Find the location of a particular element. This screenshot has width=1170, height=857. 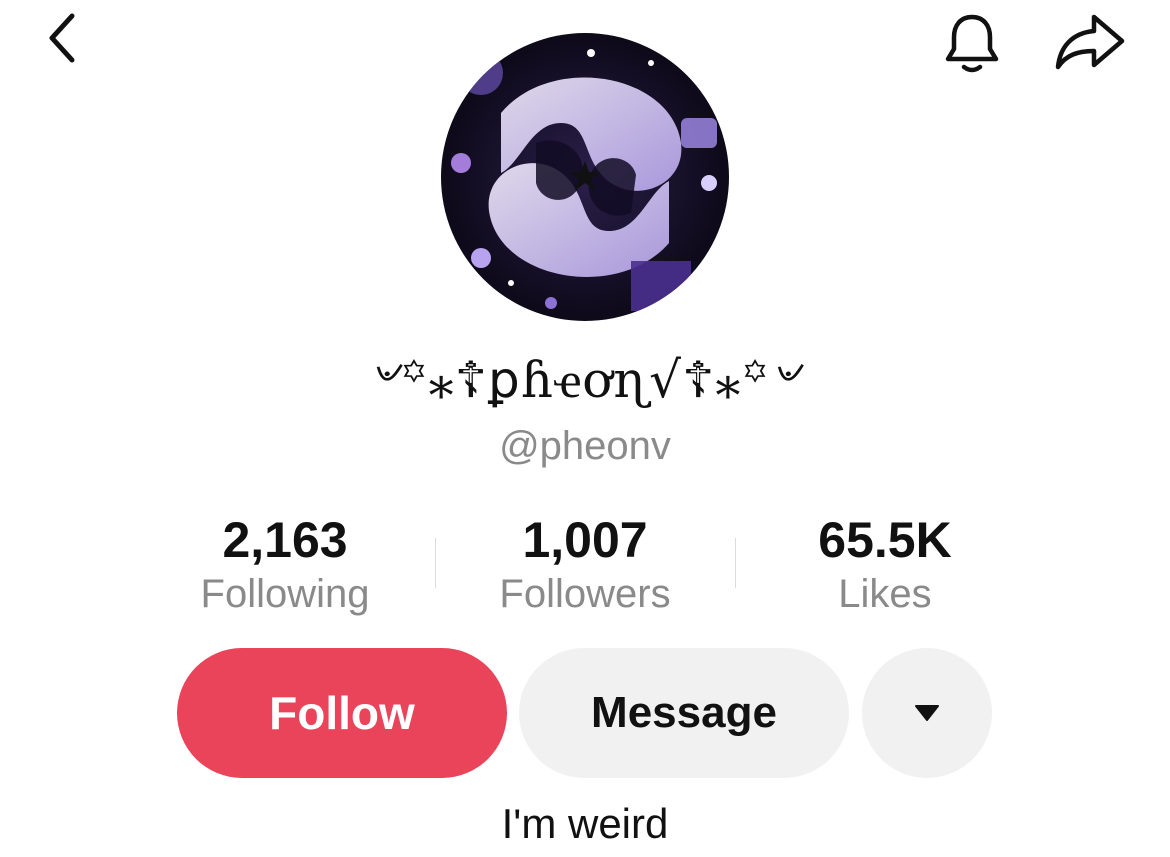

stat-following: 2,163 Following is located at coordinates (285, 562).